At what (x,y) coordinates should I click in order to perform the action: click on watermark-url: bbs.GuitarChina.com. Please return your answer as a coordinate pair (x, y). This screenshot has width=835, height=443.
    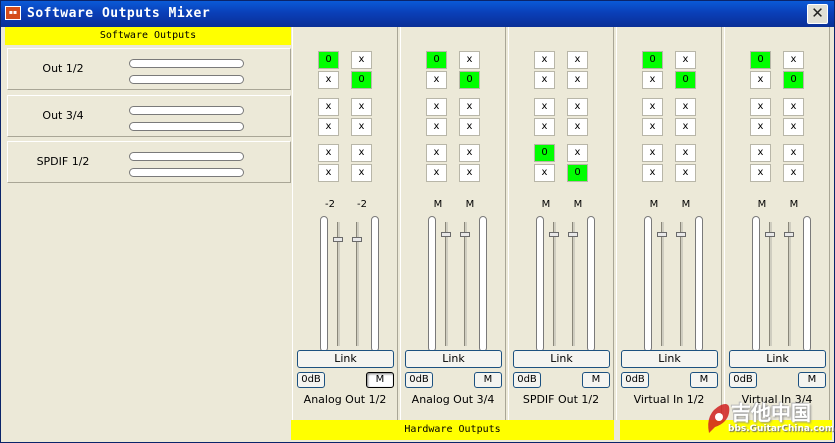
    Looking at the image, I should click on (781, 429).